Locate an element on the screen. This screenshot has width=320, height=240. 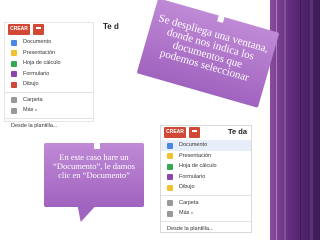
toolbar: CREAR is located at coordinates (49, 30).